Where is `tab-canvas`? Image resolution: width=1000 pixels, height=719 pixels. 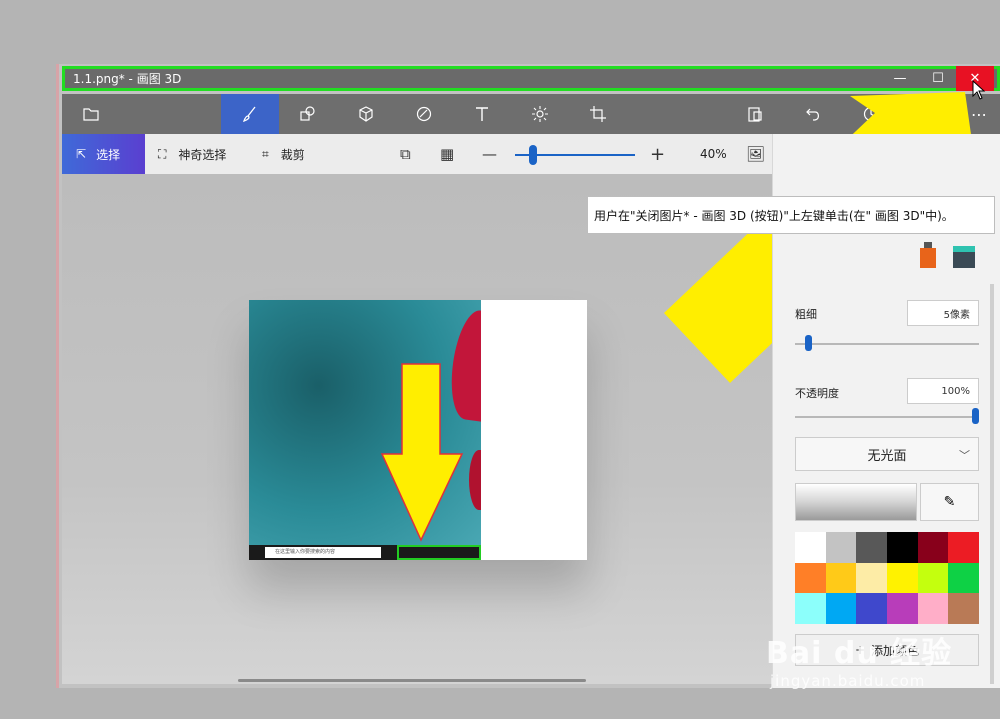 tab-canvas is located at coordinates (598, 114).